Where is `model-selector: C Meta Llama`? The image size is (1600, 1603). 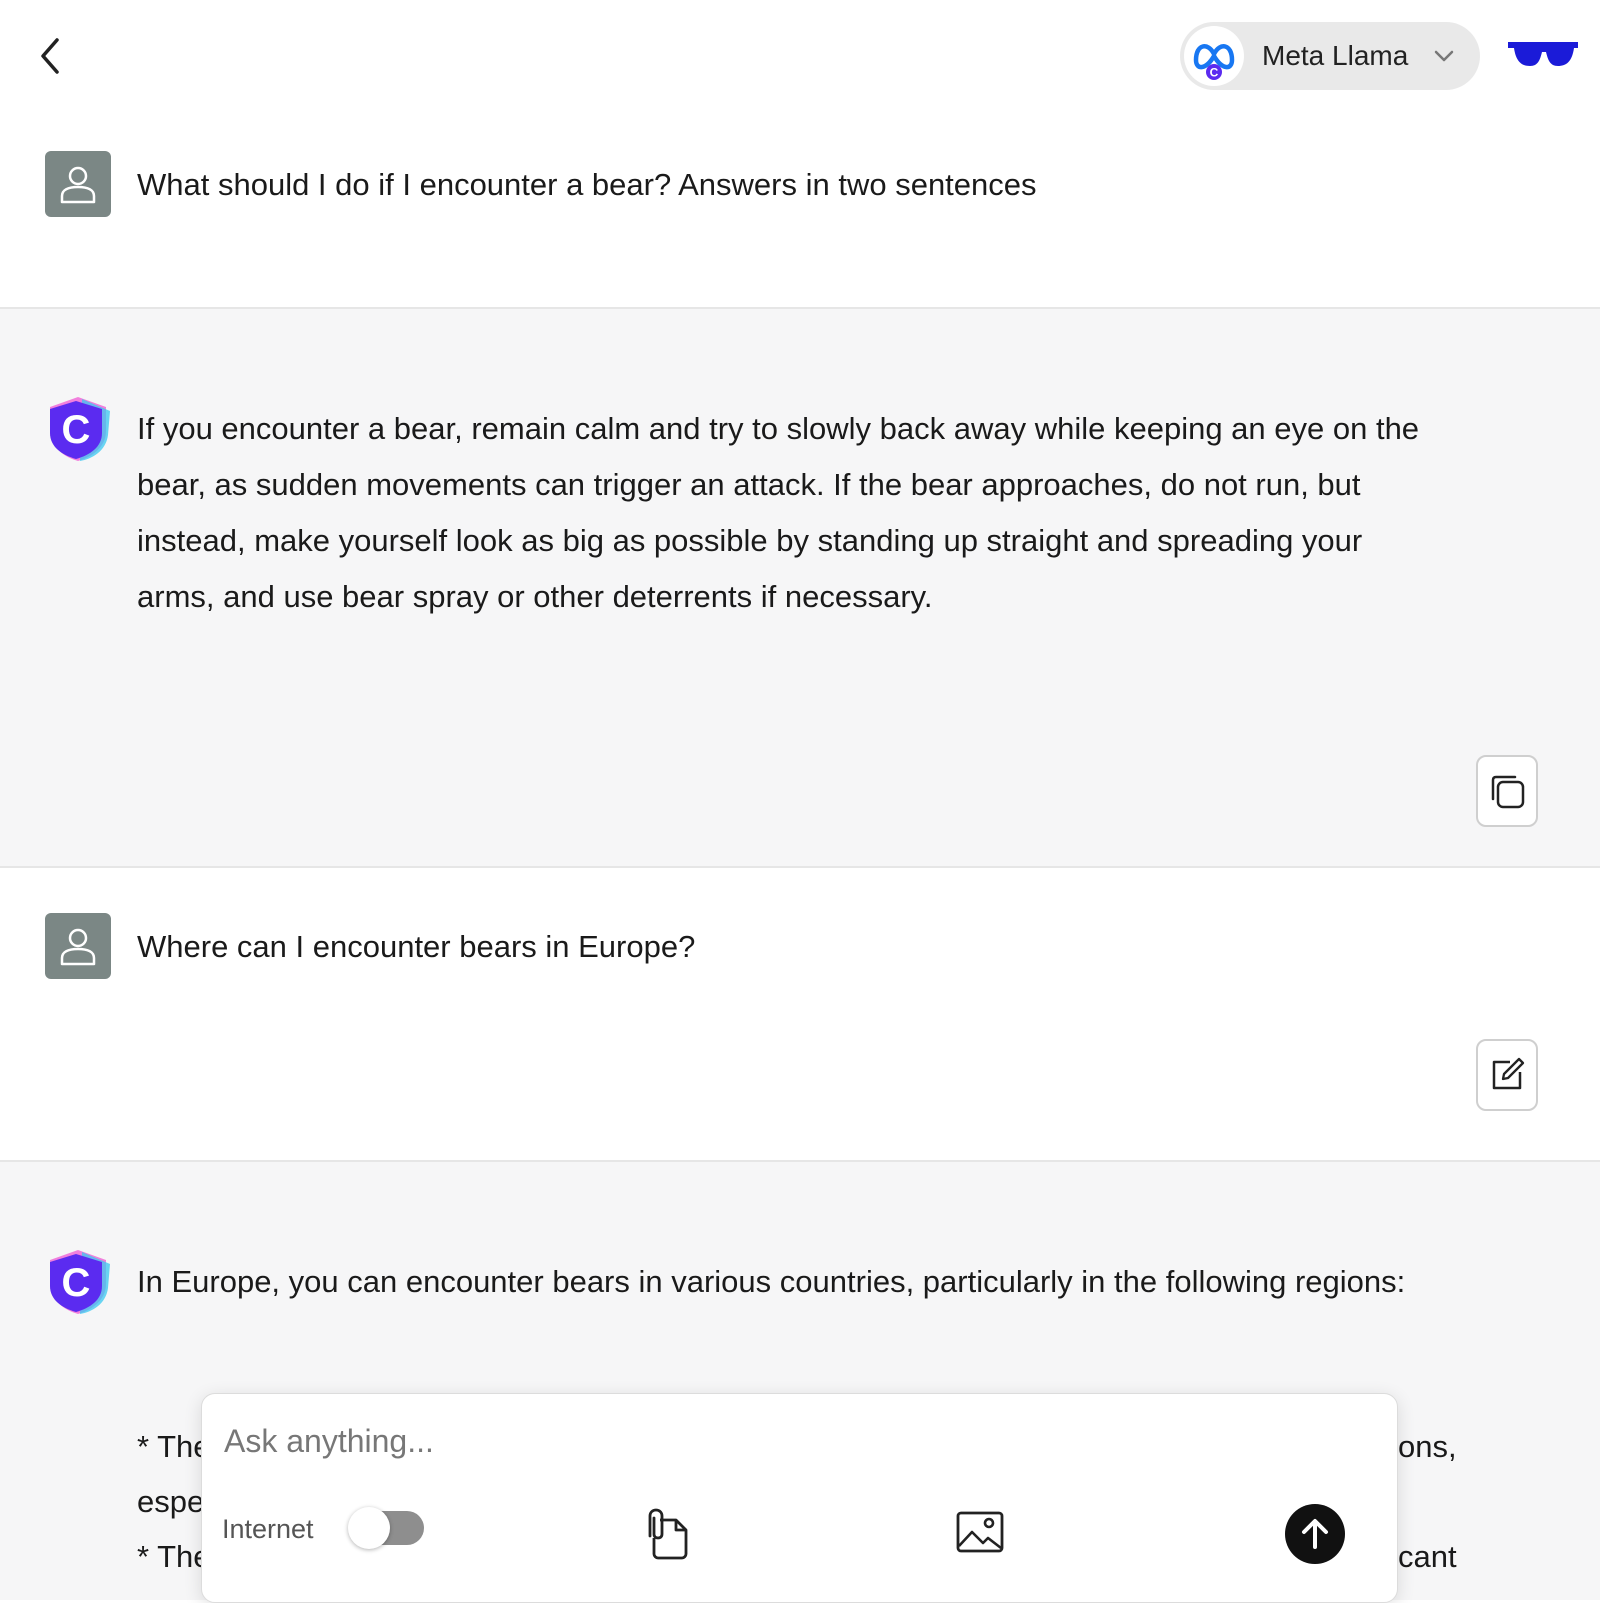
model-selector: C Meta Llama is located at coordinates (1330, 56).